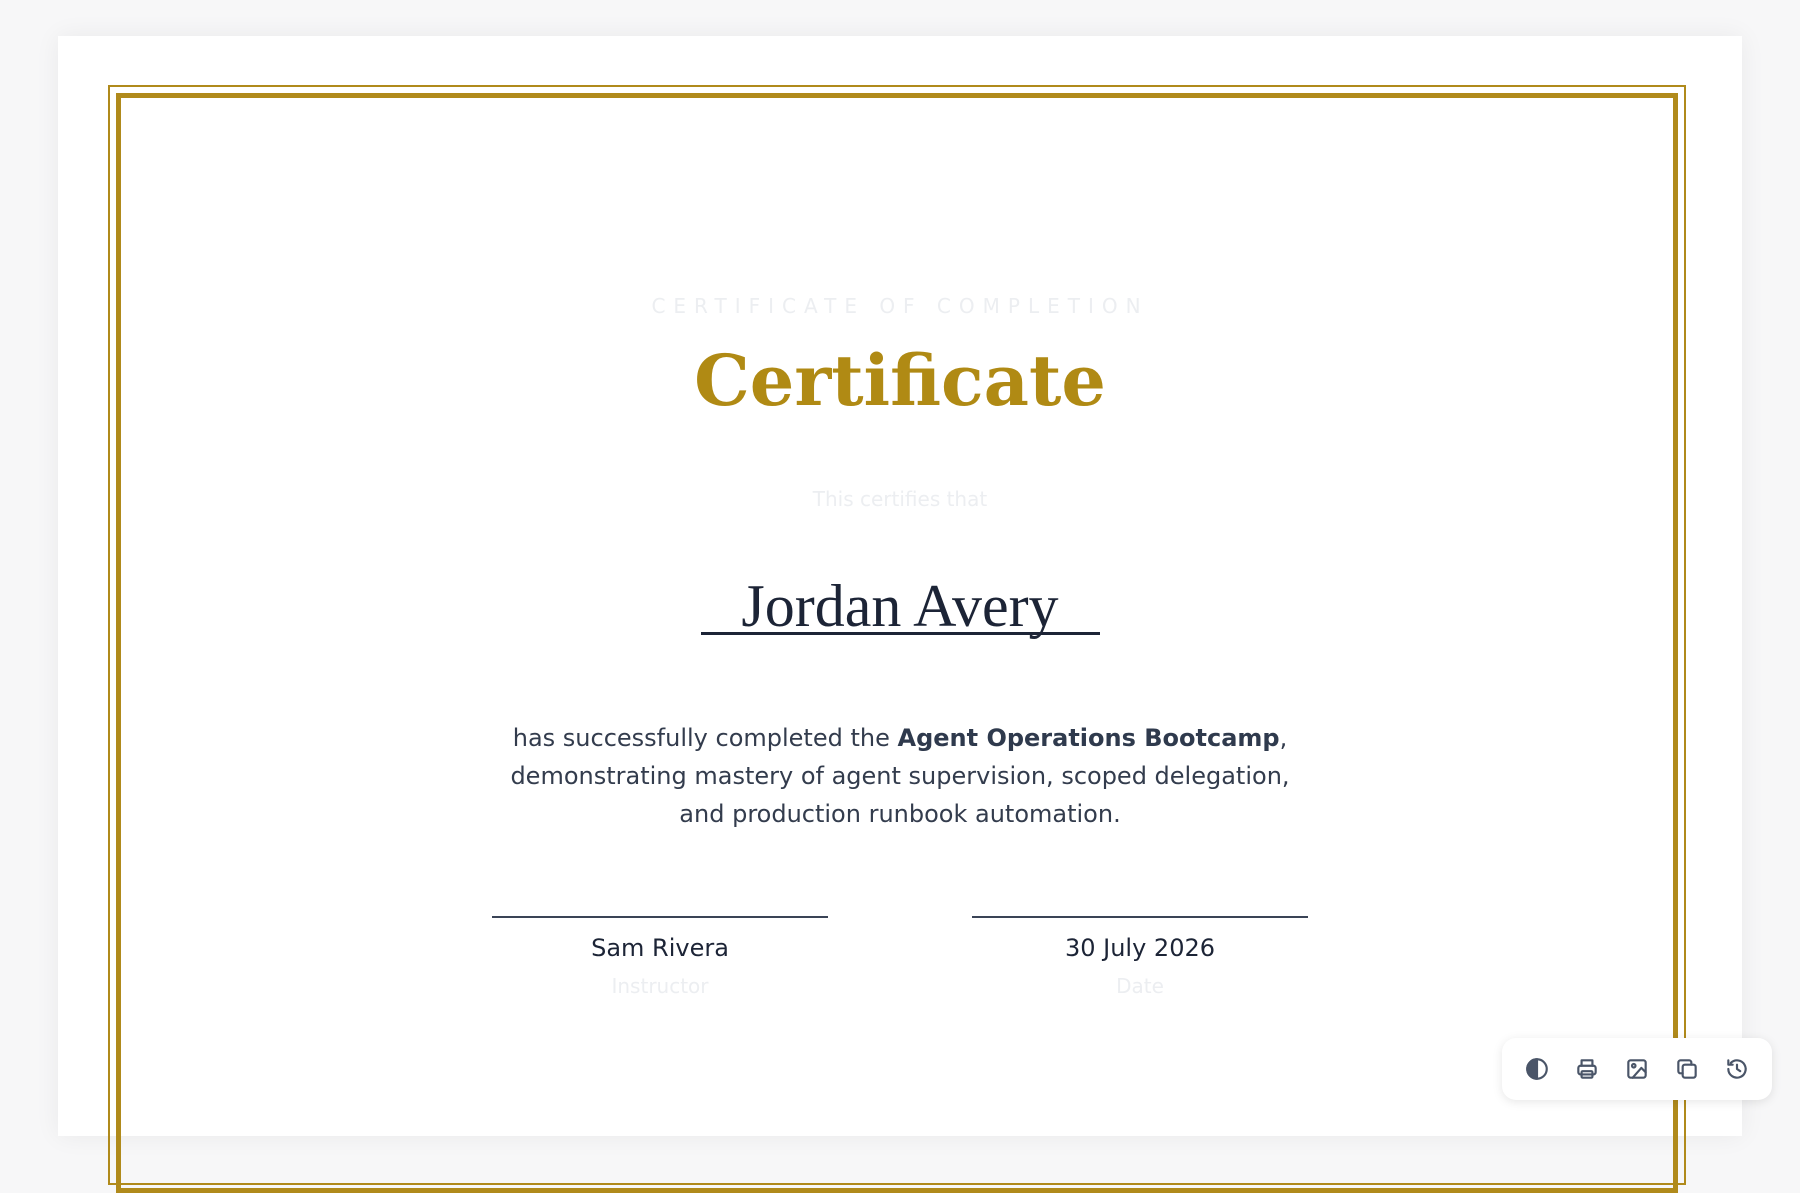 The height and width of the screenshot is (1193, 1800). I want to click on history-icon, so click(1737, 1069).